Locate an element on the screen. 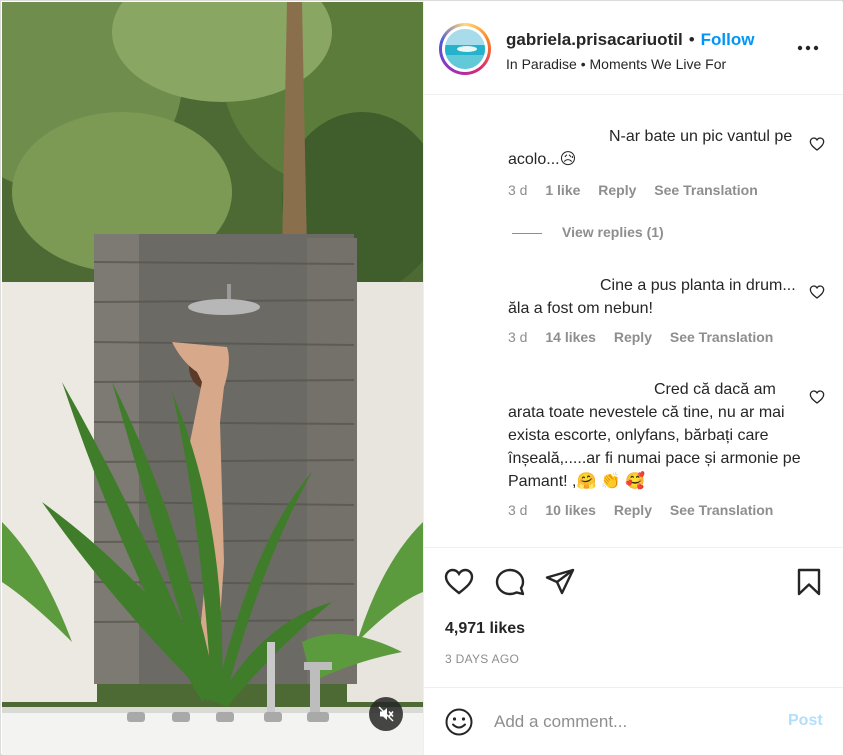 The height and width of the screenshot is (755, 843). mute-button is located at coordinates (386, 714).